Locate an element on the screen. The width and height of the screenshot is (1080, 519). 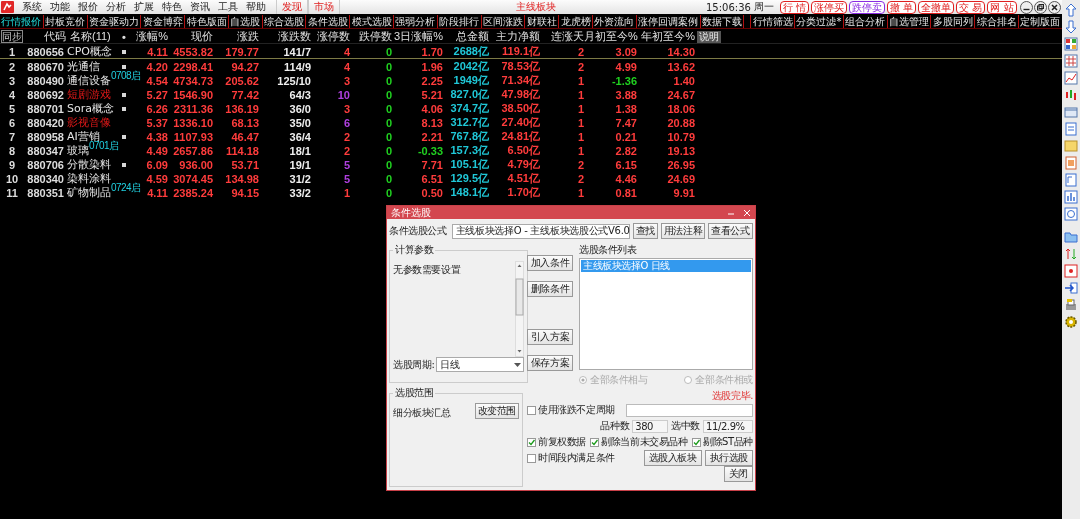
menu-link: 市场 is located at coordinates (324, 7).